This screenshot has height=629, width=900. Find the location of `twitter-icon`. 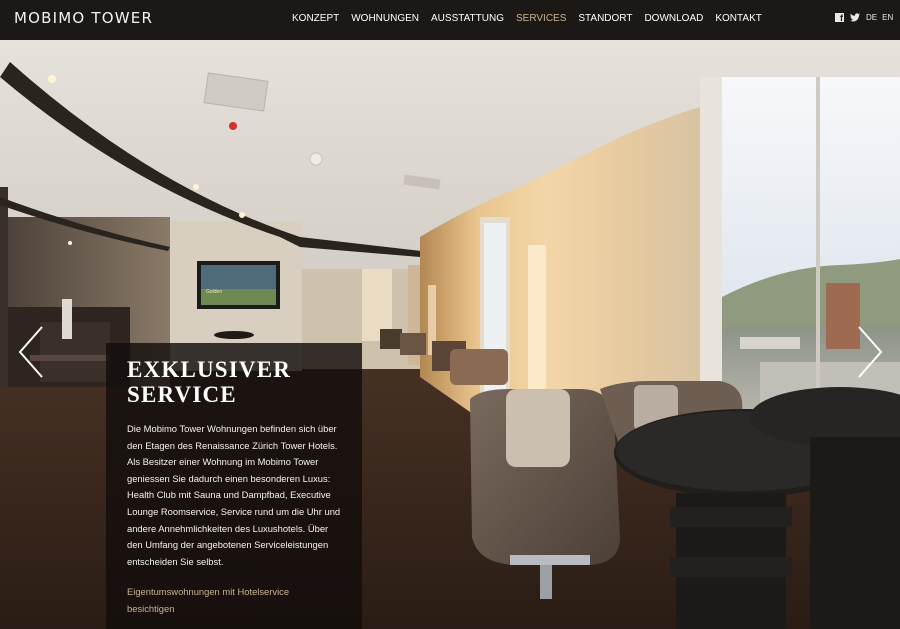

twitter-icon is located at coordinates (855, 17).